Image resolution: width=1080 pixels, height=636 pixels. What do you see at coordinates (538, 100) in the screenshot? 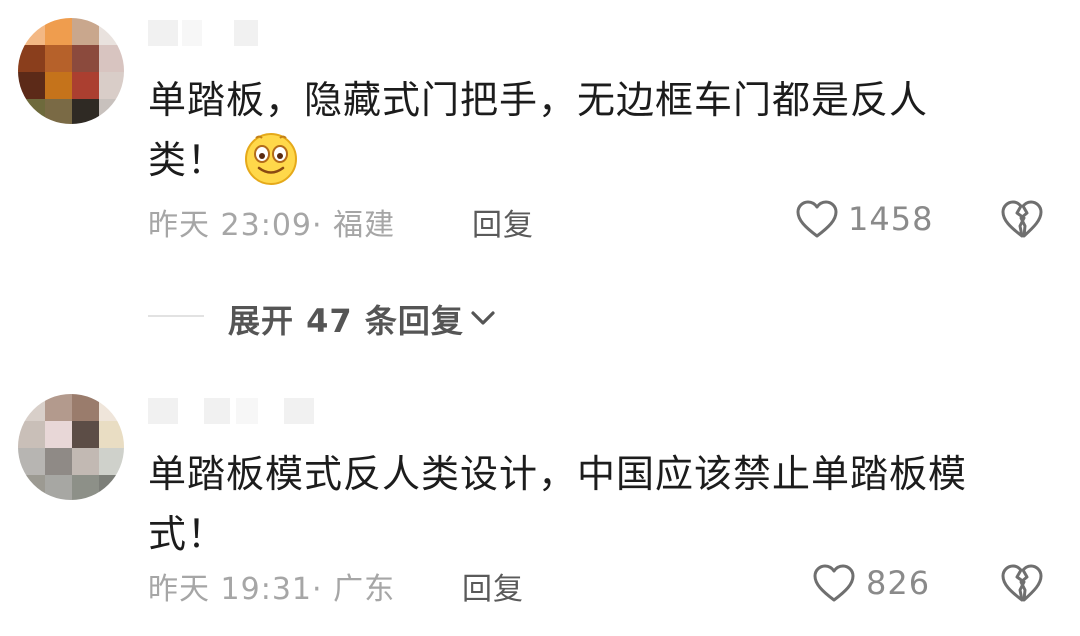
I see `comment-text-line1: 单踏板，隐藏式门把手，无边框车门都是反人` at bounding box center [538, 100].